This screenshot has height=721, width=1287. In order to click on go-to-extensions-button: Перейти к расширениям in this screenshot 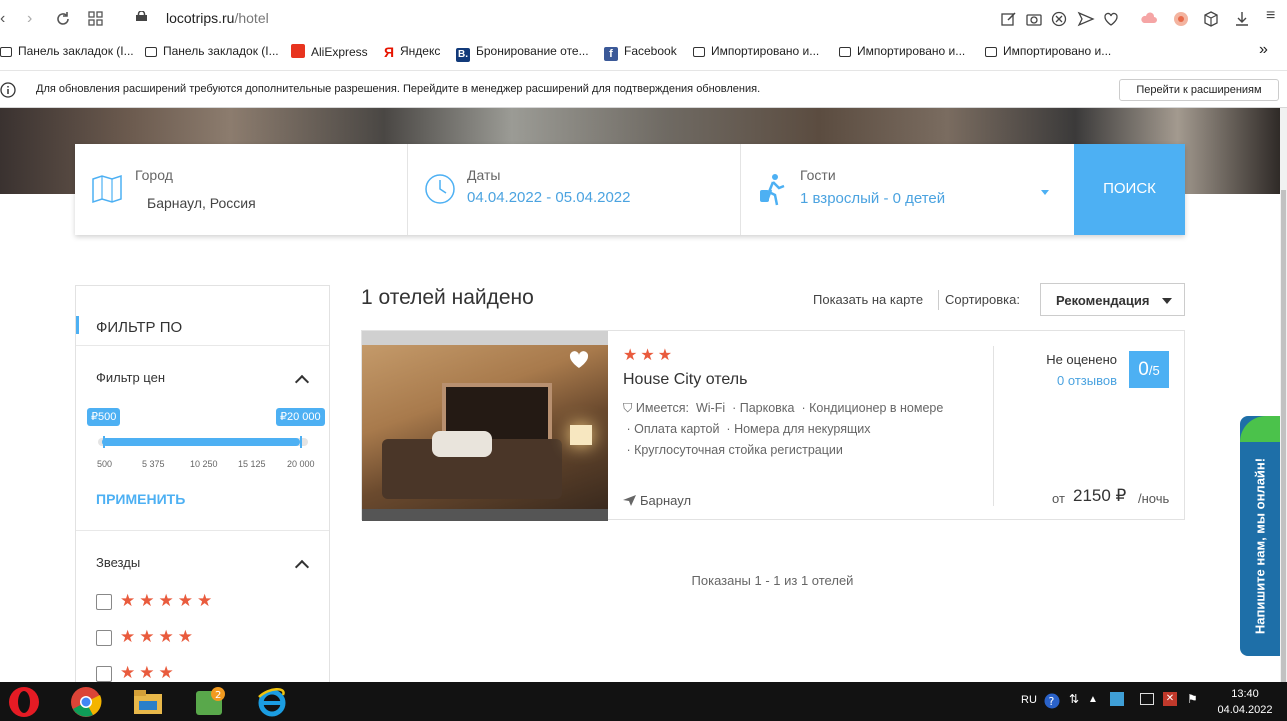, I will do `click(1199, 90)`.